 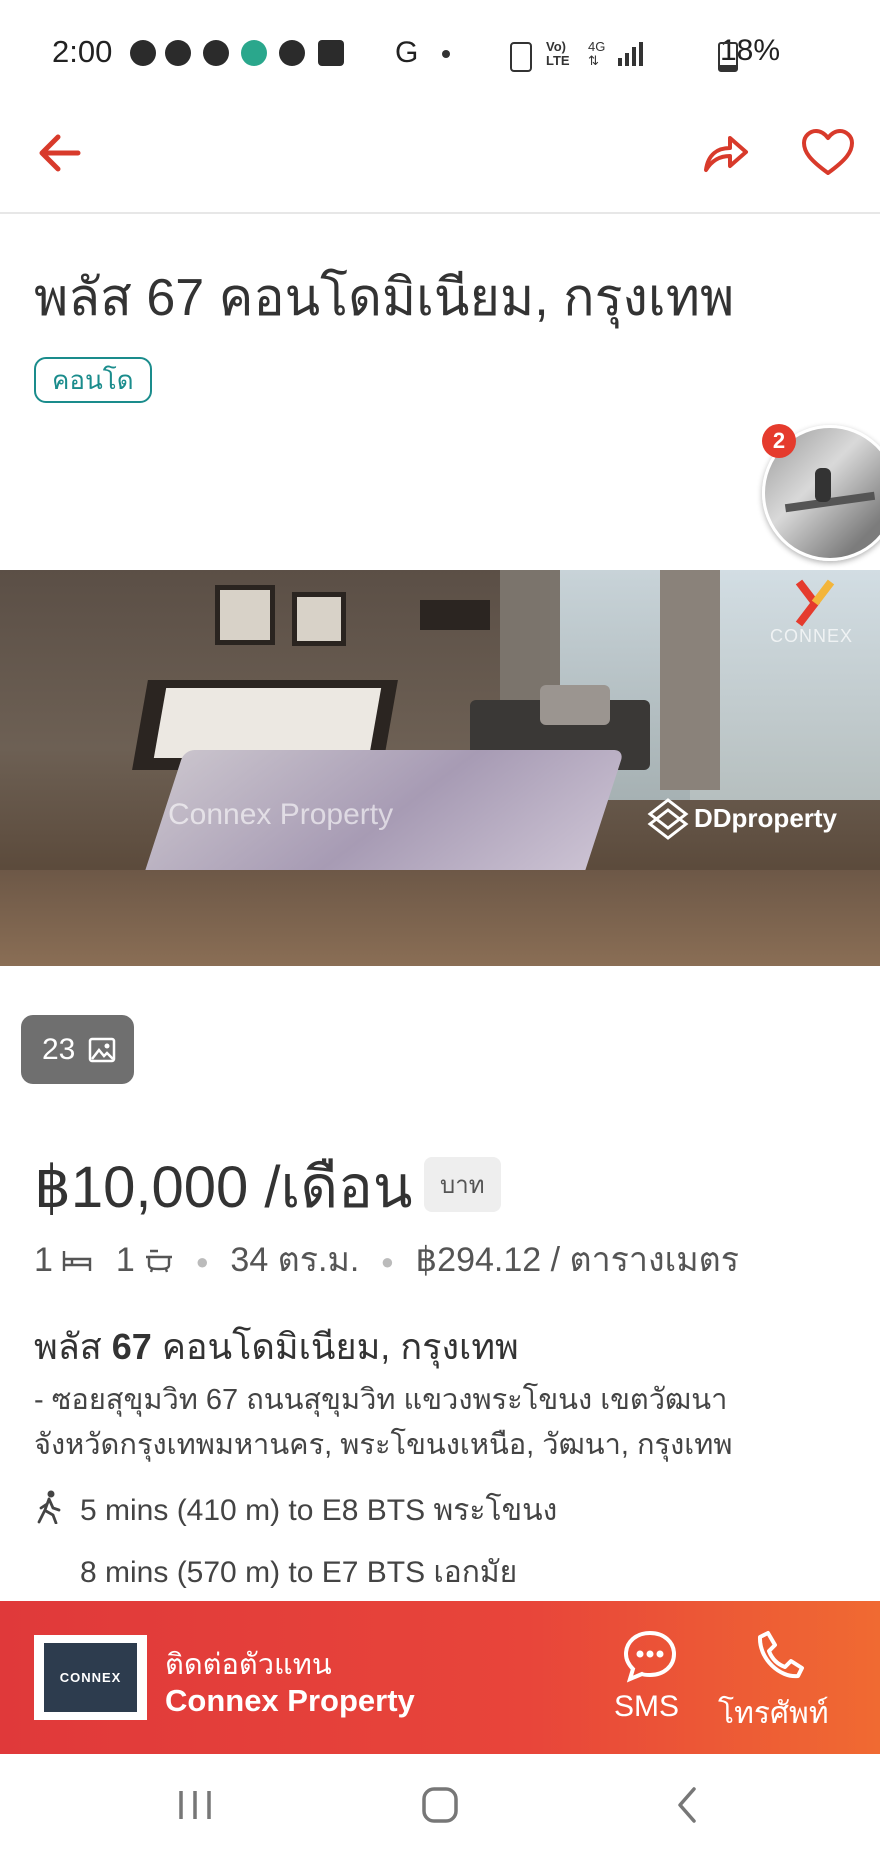 I want to click on call-button: โทรศัพท์, so click(x=781, y=1679).